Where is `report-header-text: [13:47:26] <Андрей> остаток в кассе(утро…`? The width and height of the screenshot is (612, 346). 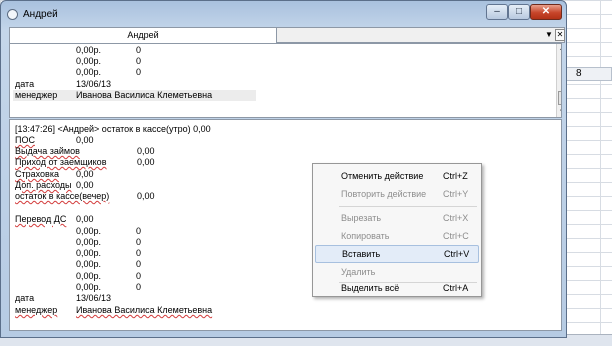
report-header-text: [13:47:26] <Андрей> остаток в кассе(утро… is located at coordinates (113, 129).